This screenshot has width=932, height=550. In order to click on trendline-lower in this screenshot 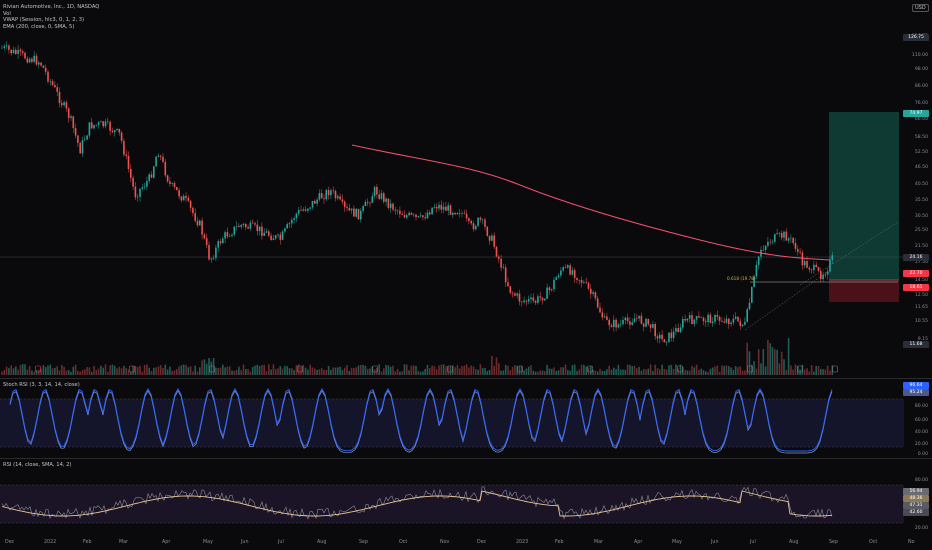, I will do `click(787, 300)`.